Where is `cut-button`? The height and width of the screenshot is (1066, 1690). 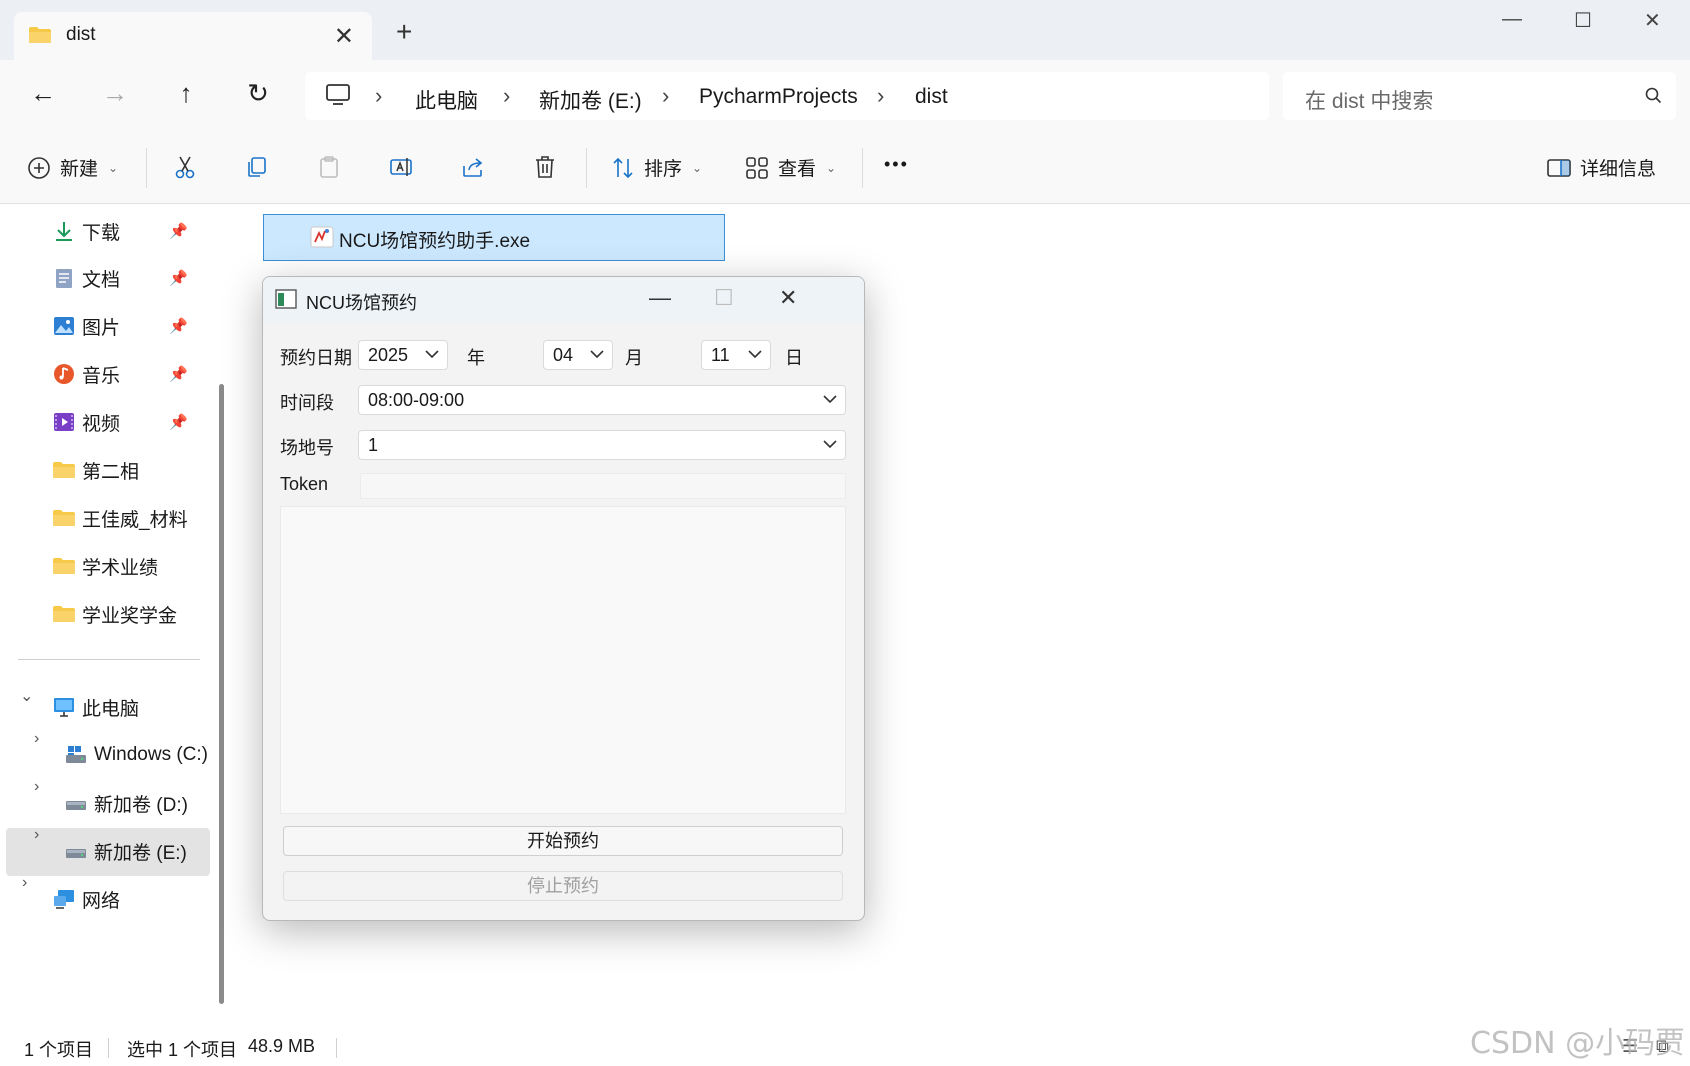 cut-button is located at coordinates (185, 167).